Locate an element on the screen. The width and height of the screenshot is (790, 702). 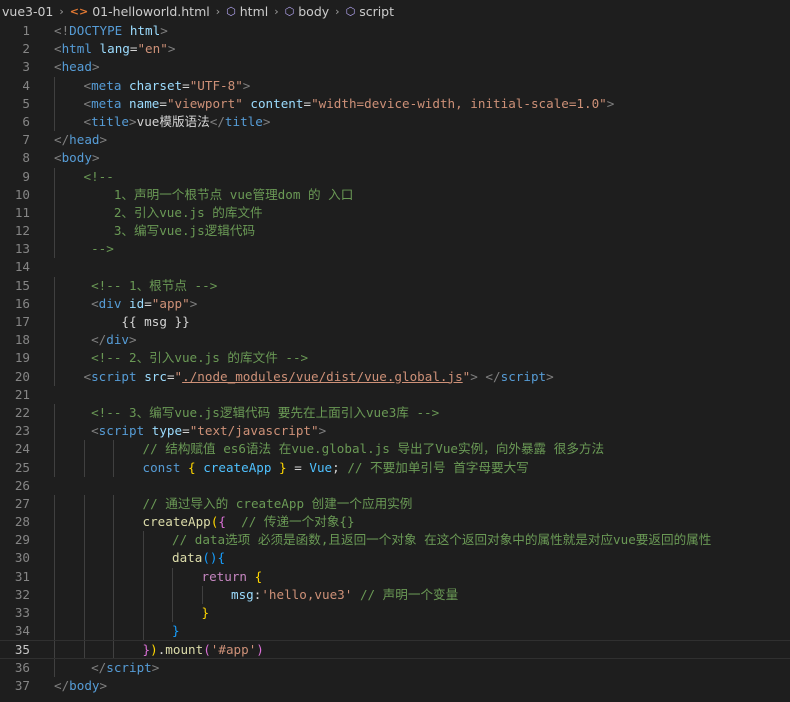
line-number: 23 is located at coordinates (22, 431).